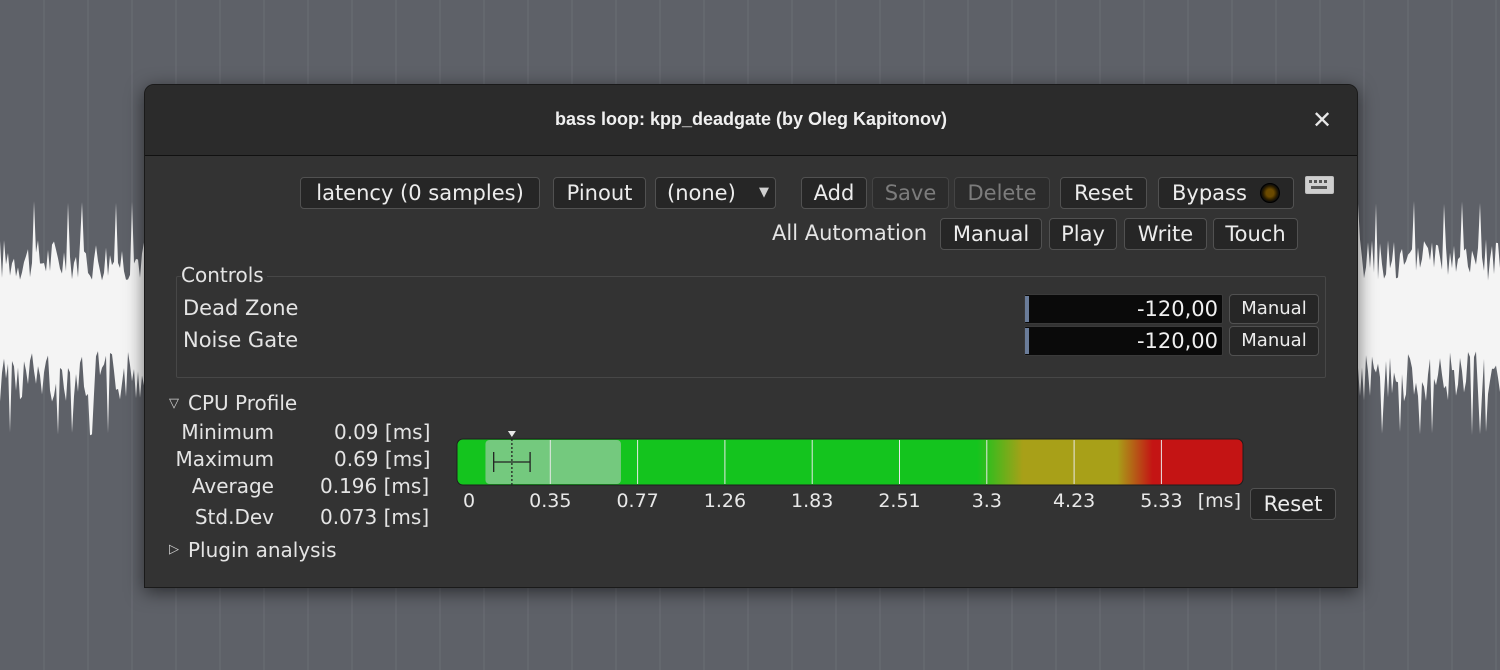 Image resolution: width=1500 pixels, height=670 pixels. What do you see at coordinates (375, 517) in the screenshot?
I see `stat-value-stddev: 0.073 [ms]` at bounding box center [375, 517].